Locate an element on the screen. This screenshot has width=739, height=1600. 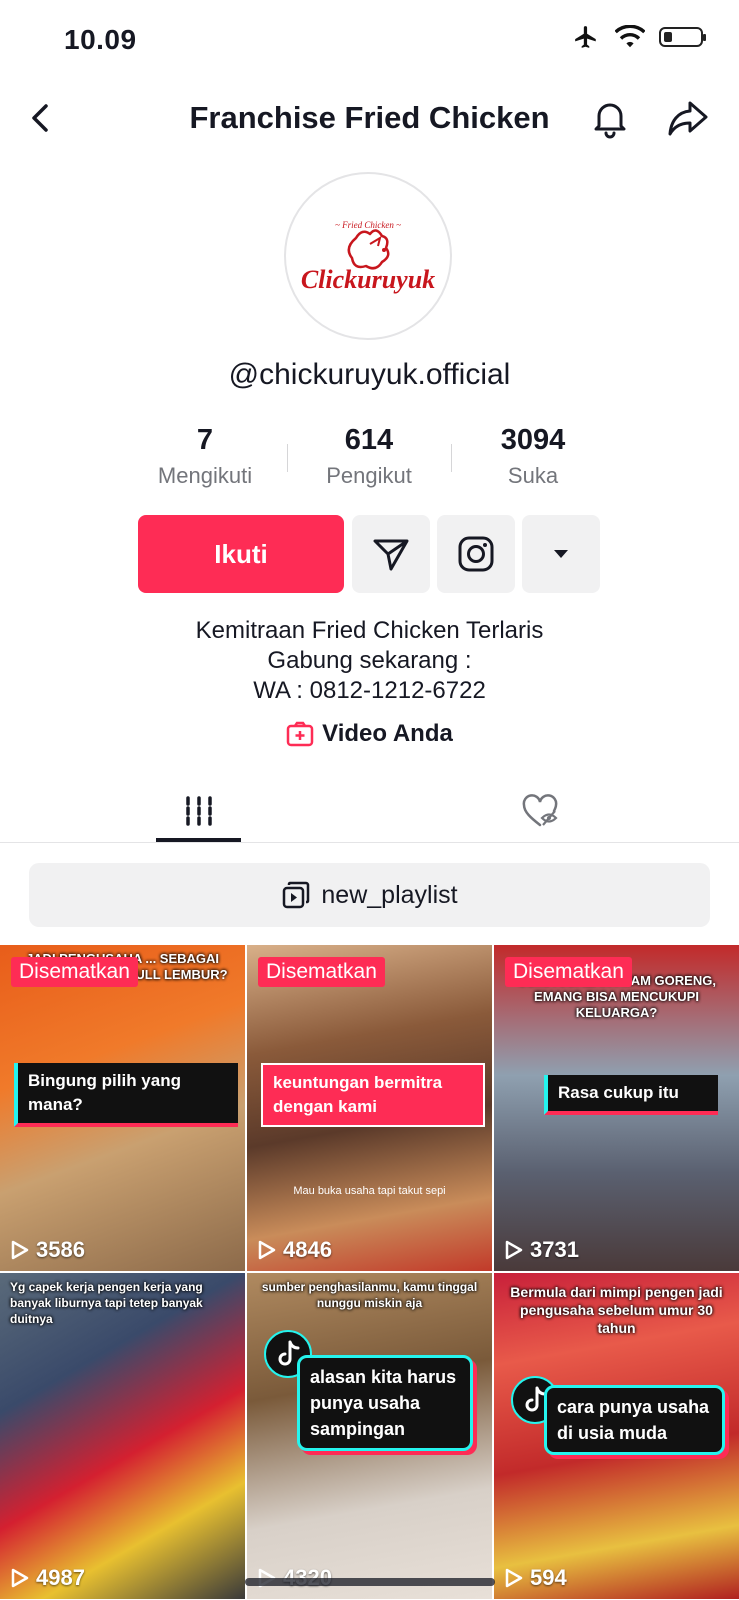
view-count: 3731 is located at coordinates (541, 1250).